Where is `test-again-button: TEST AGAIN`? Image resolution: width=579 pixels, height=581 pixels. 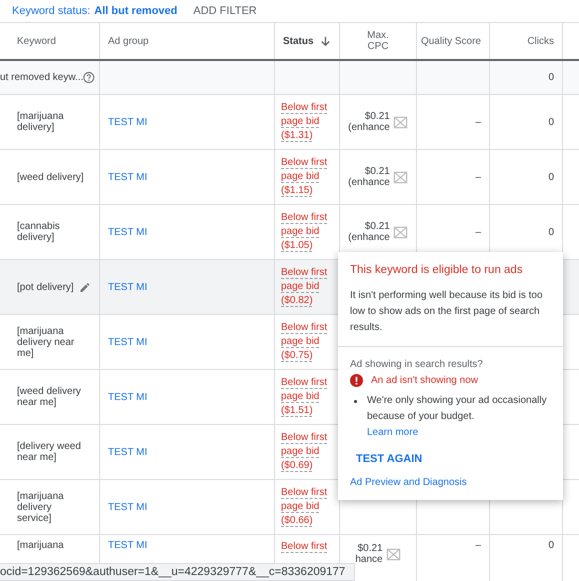
test-again-button: TEST AGAIN is located at coordinates (389, 459).